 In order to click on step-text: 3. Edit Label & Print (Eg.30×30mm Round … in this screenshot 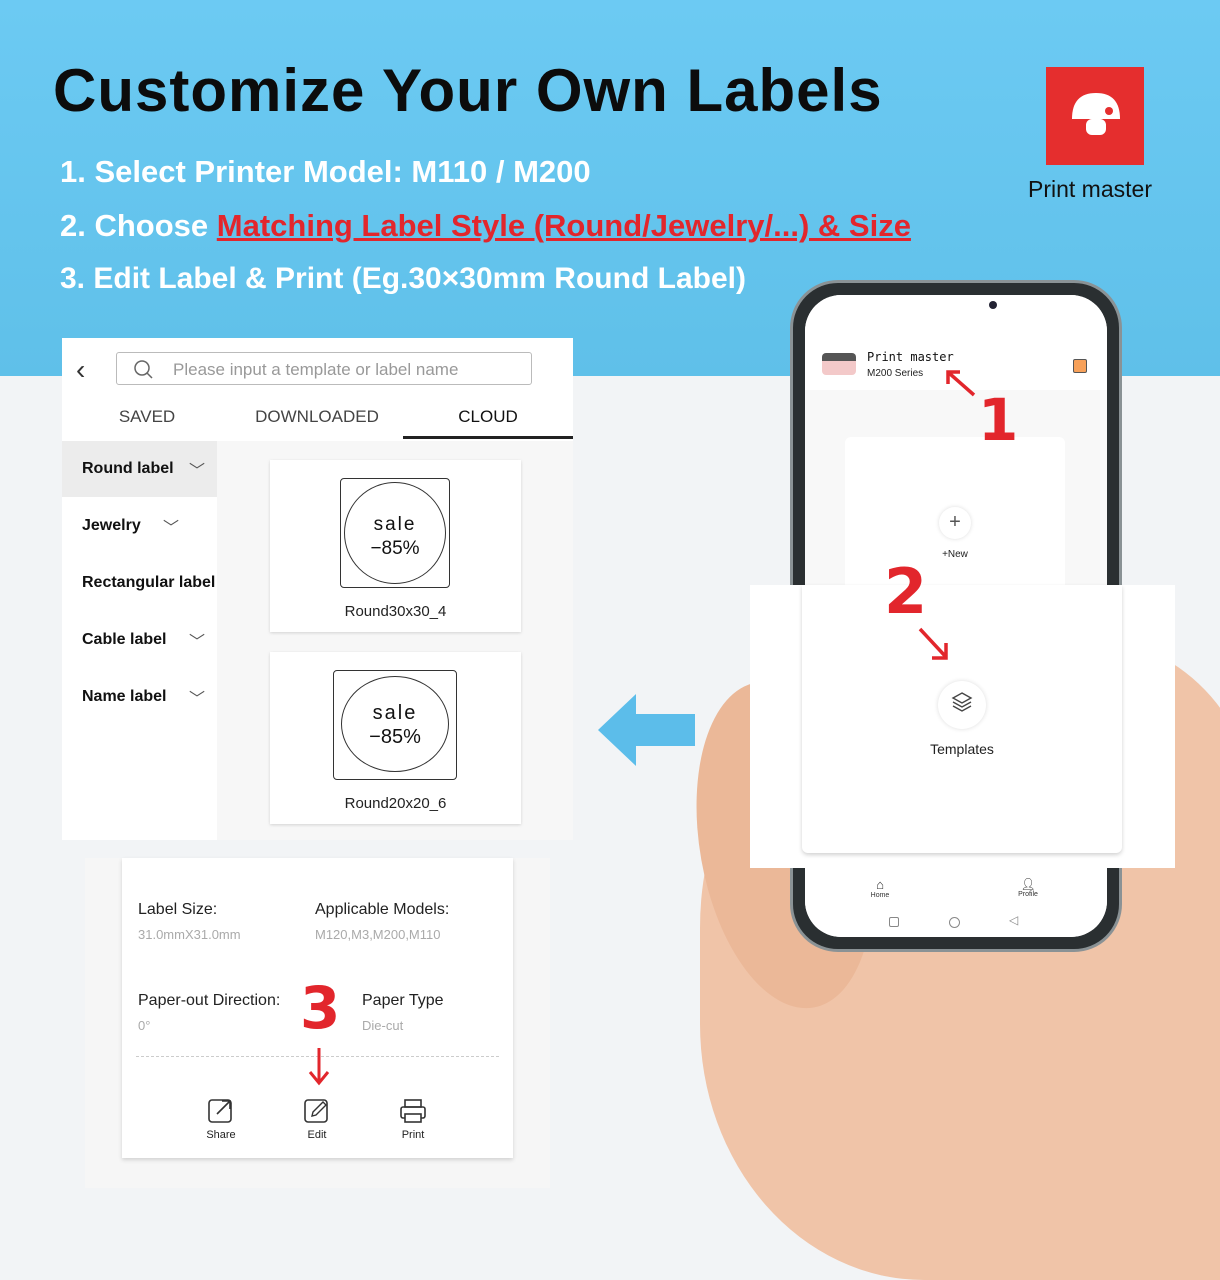, I will do `click(403, 278)`.